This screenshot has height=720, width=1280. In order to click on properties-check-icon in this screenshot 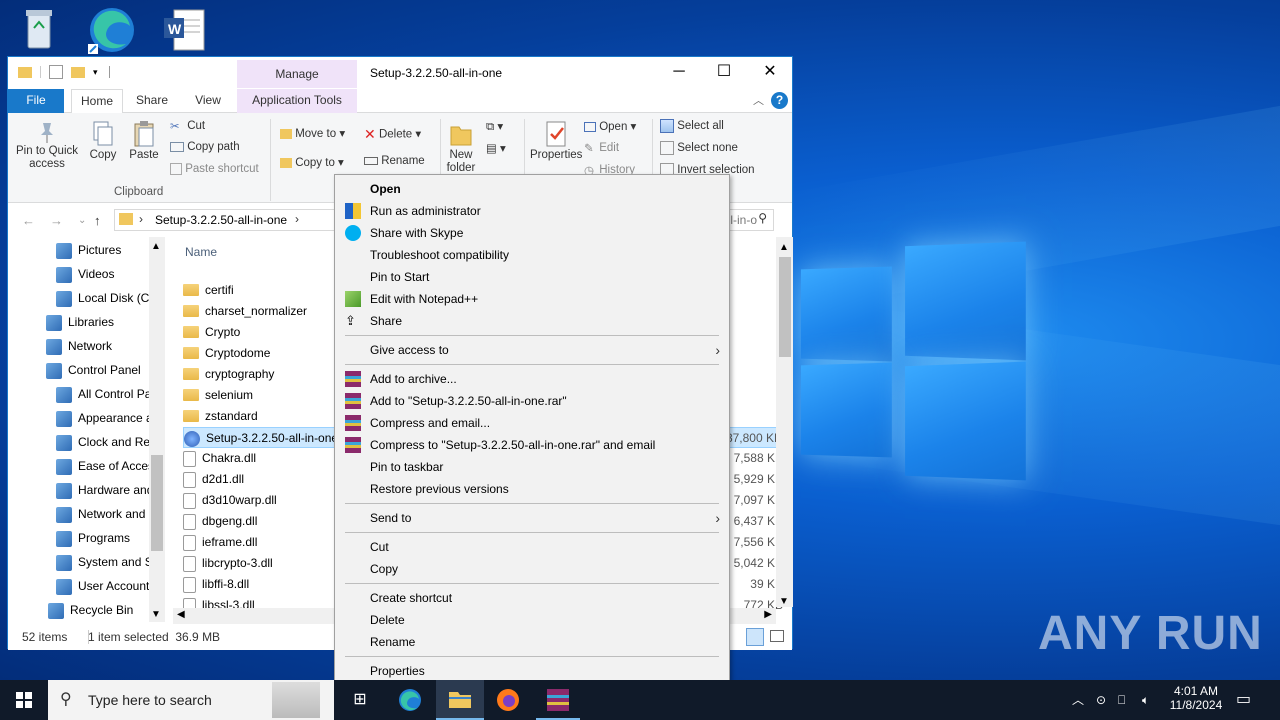, I will do `click(56, 72)`.